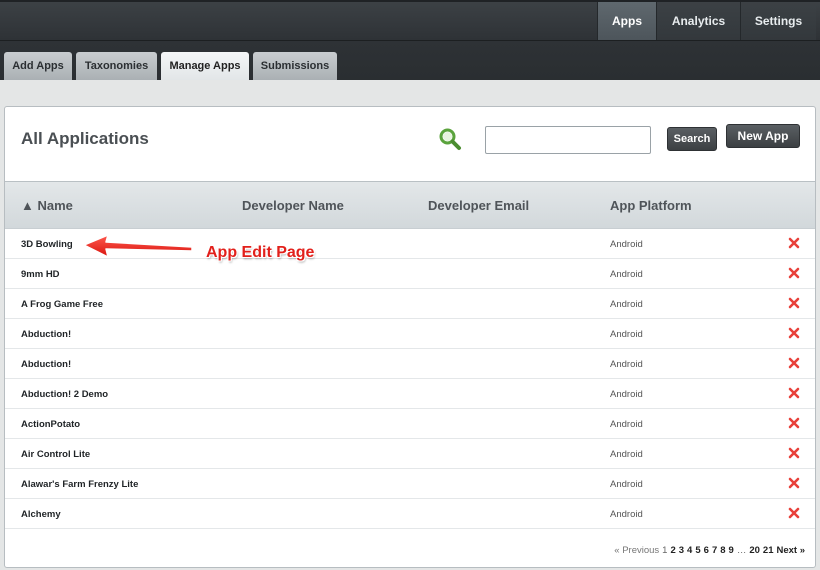 The height and width of the screenshot is (570, 820). Describe the element at coordinates (205, 66) in the screenshot. I see `tab-manage-apps: Manage Apps` at that location.